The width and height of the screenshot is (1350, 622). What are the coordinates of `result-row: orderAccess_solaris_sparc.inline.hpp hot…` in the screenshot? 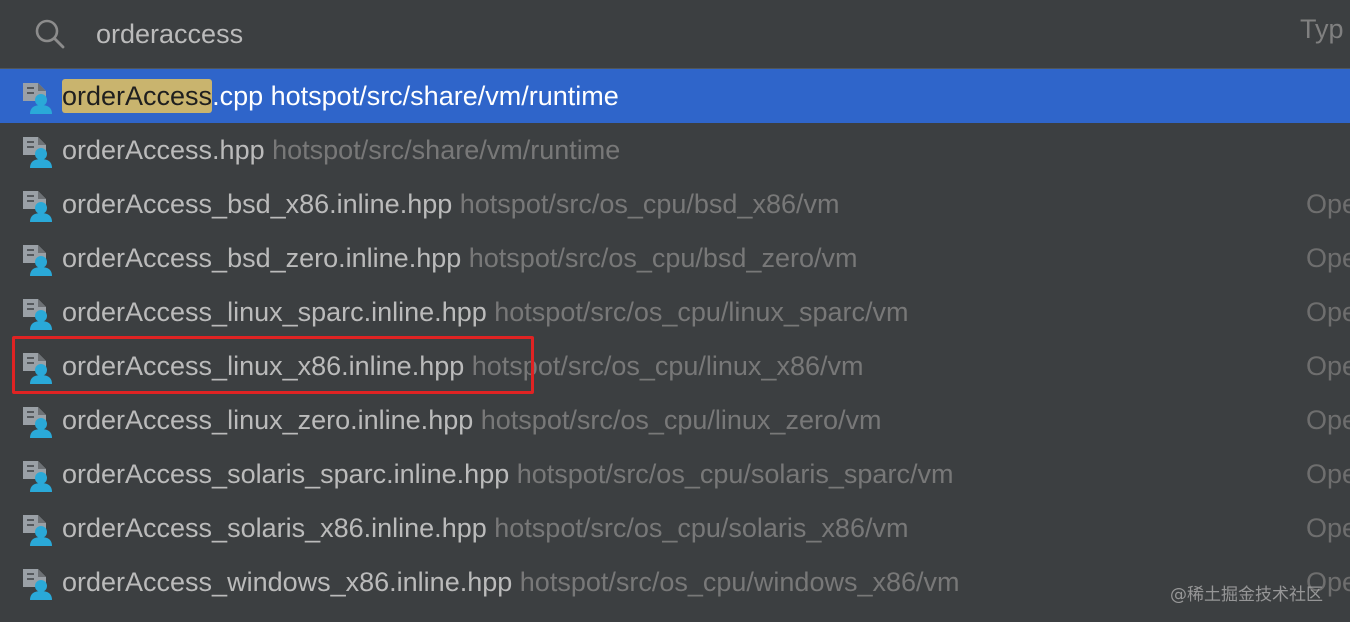 It's located at (675, 474).